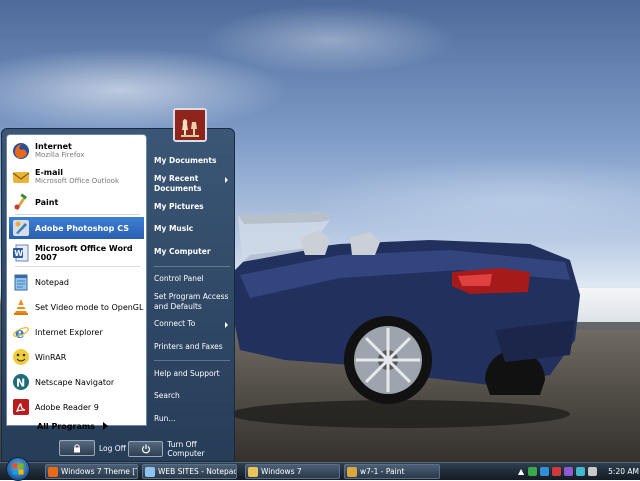  Describe the element at coordinates (281, 471) in the screenshot. I see `taskbar-button-label: Windows 7` at that location.